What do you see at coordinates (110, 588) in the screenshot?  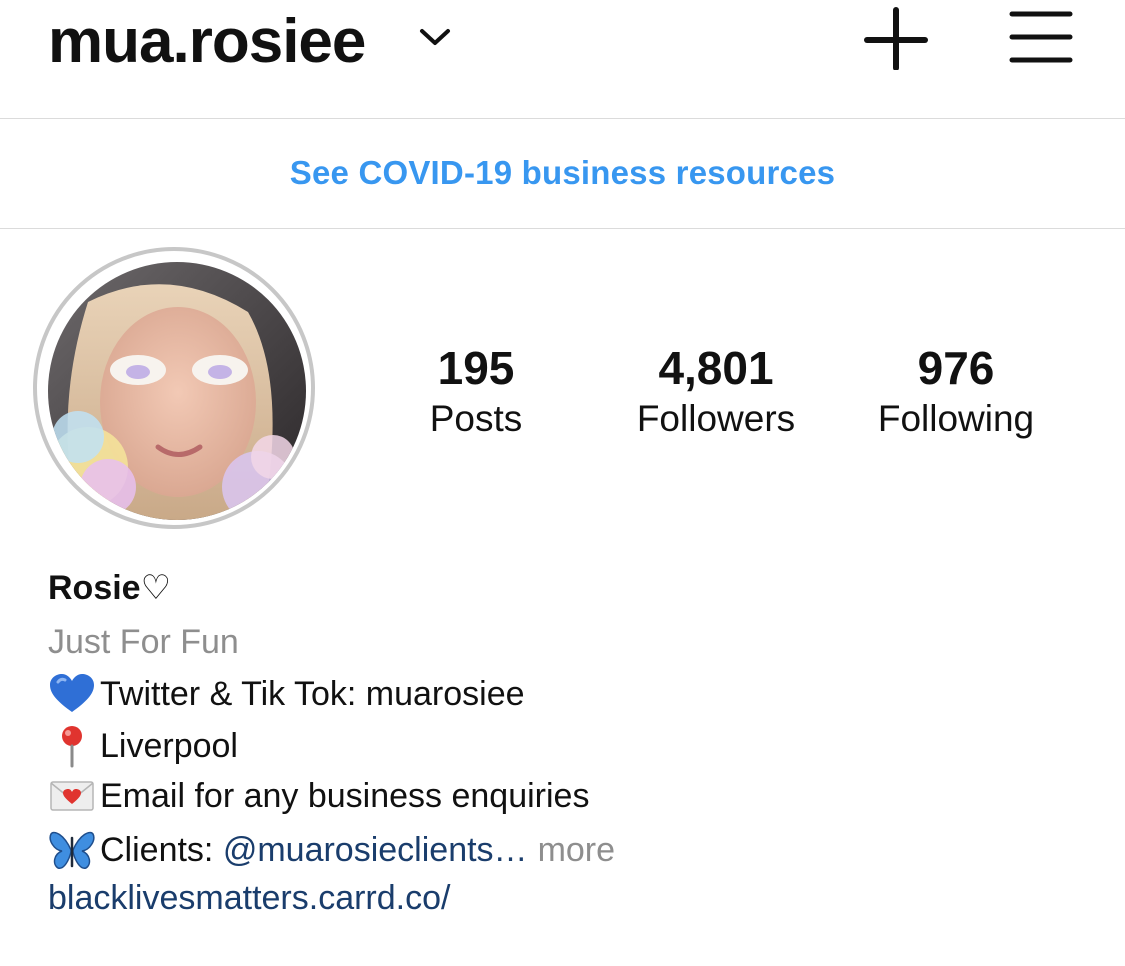 I see `profile-display-name: Rosie♡` at bounding box center [110, 588].